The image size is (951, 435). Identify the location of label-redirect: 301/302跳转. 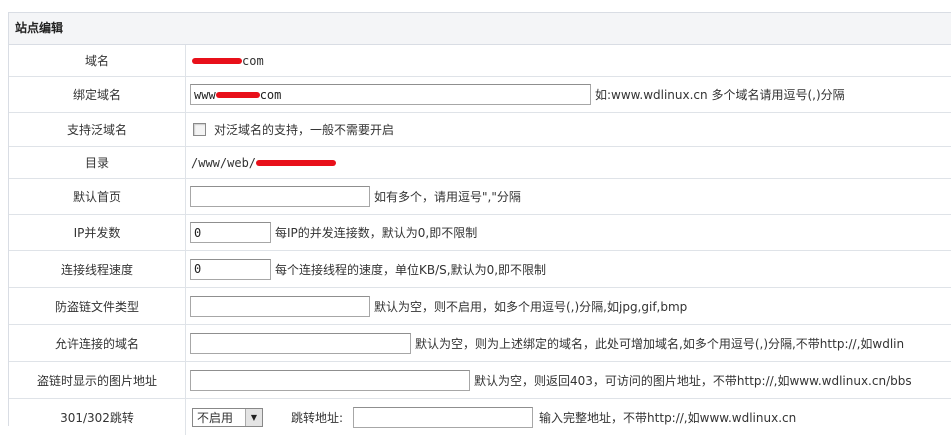
(97, 417).